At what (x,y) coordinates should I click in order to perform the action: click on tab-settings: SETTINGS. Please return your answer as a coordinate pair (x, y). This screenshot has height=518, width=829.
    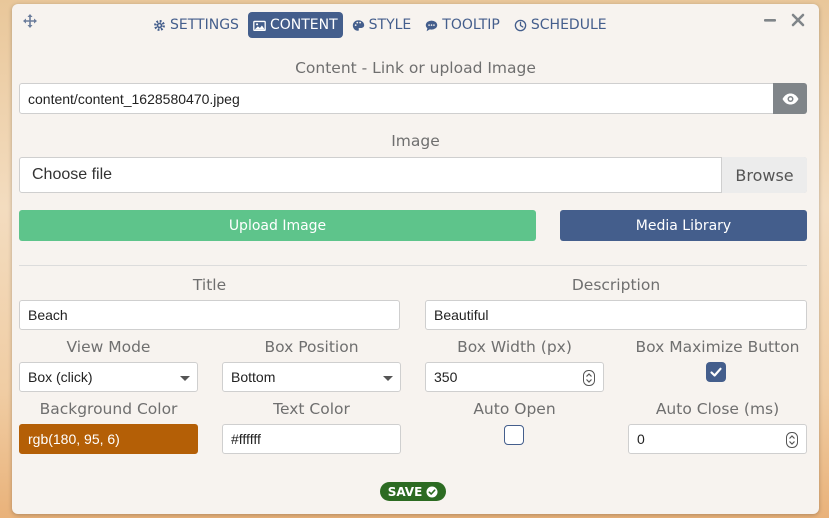
    Looking at the image, I should click on (196, 25).